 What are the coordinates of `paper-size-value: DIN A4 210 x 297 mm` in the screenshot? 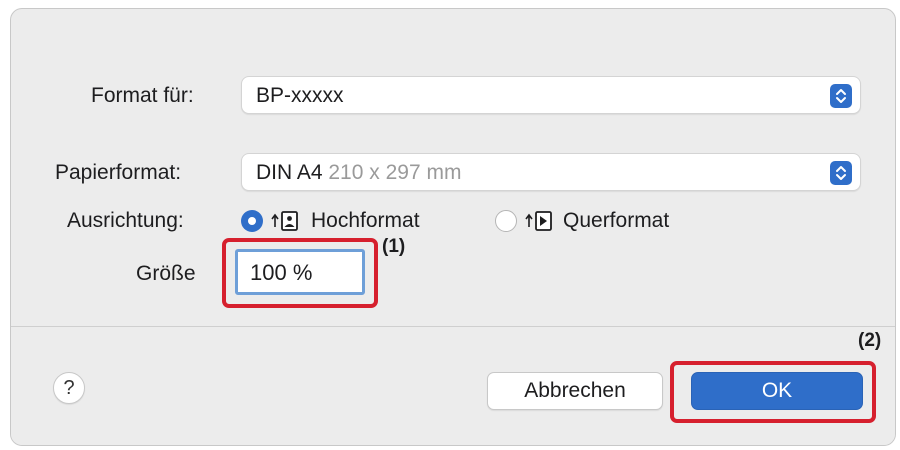 It's located at (358, 173).